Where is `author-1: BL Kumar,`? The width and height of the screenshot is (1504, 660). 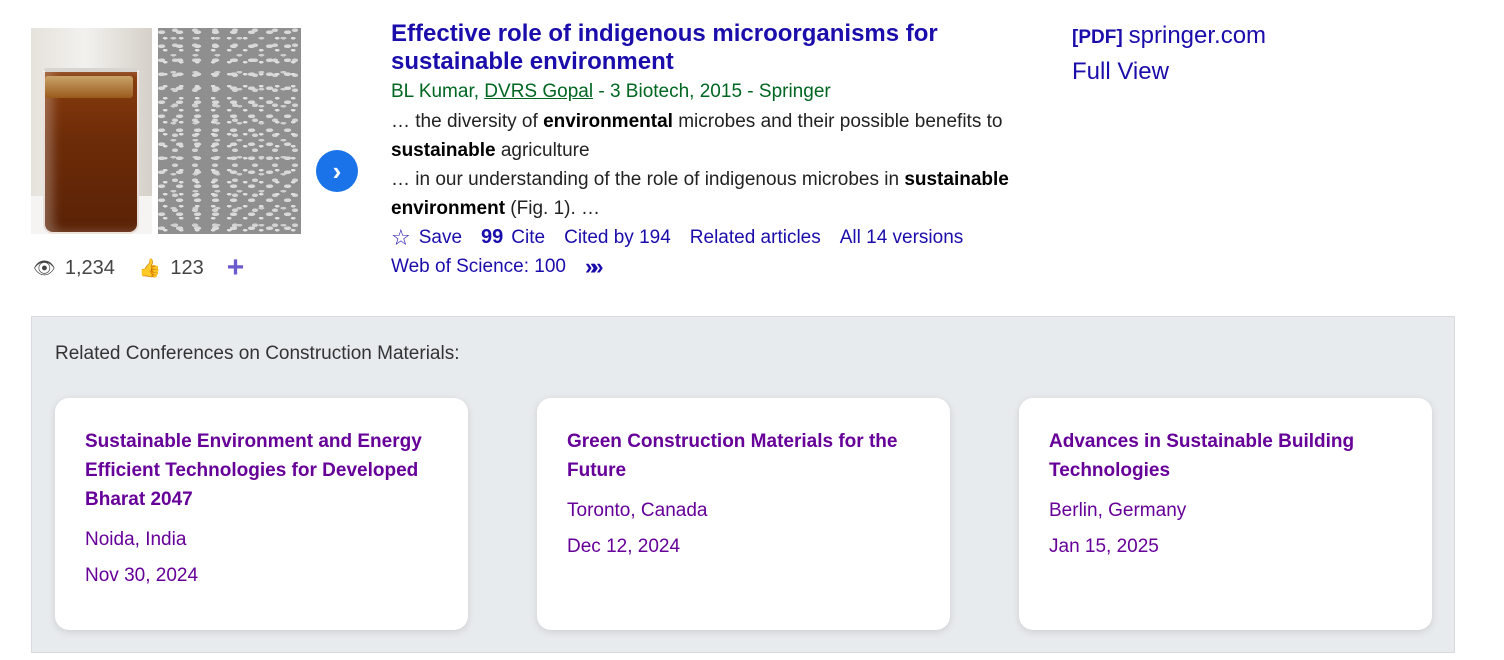 author-1: BL Kumar, is located at coordinates (435, 91).